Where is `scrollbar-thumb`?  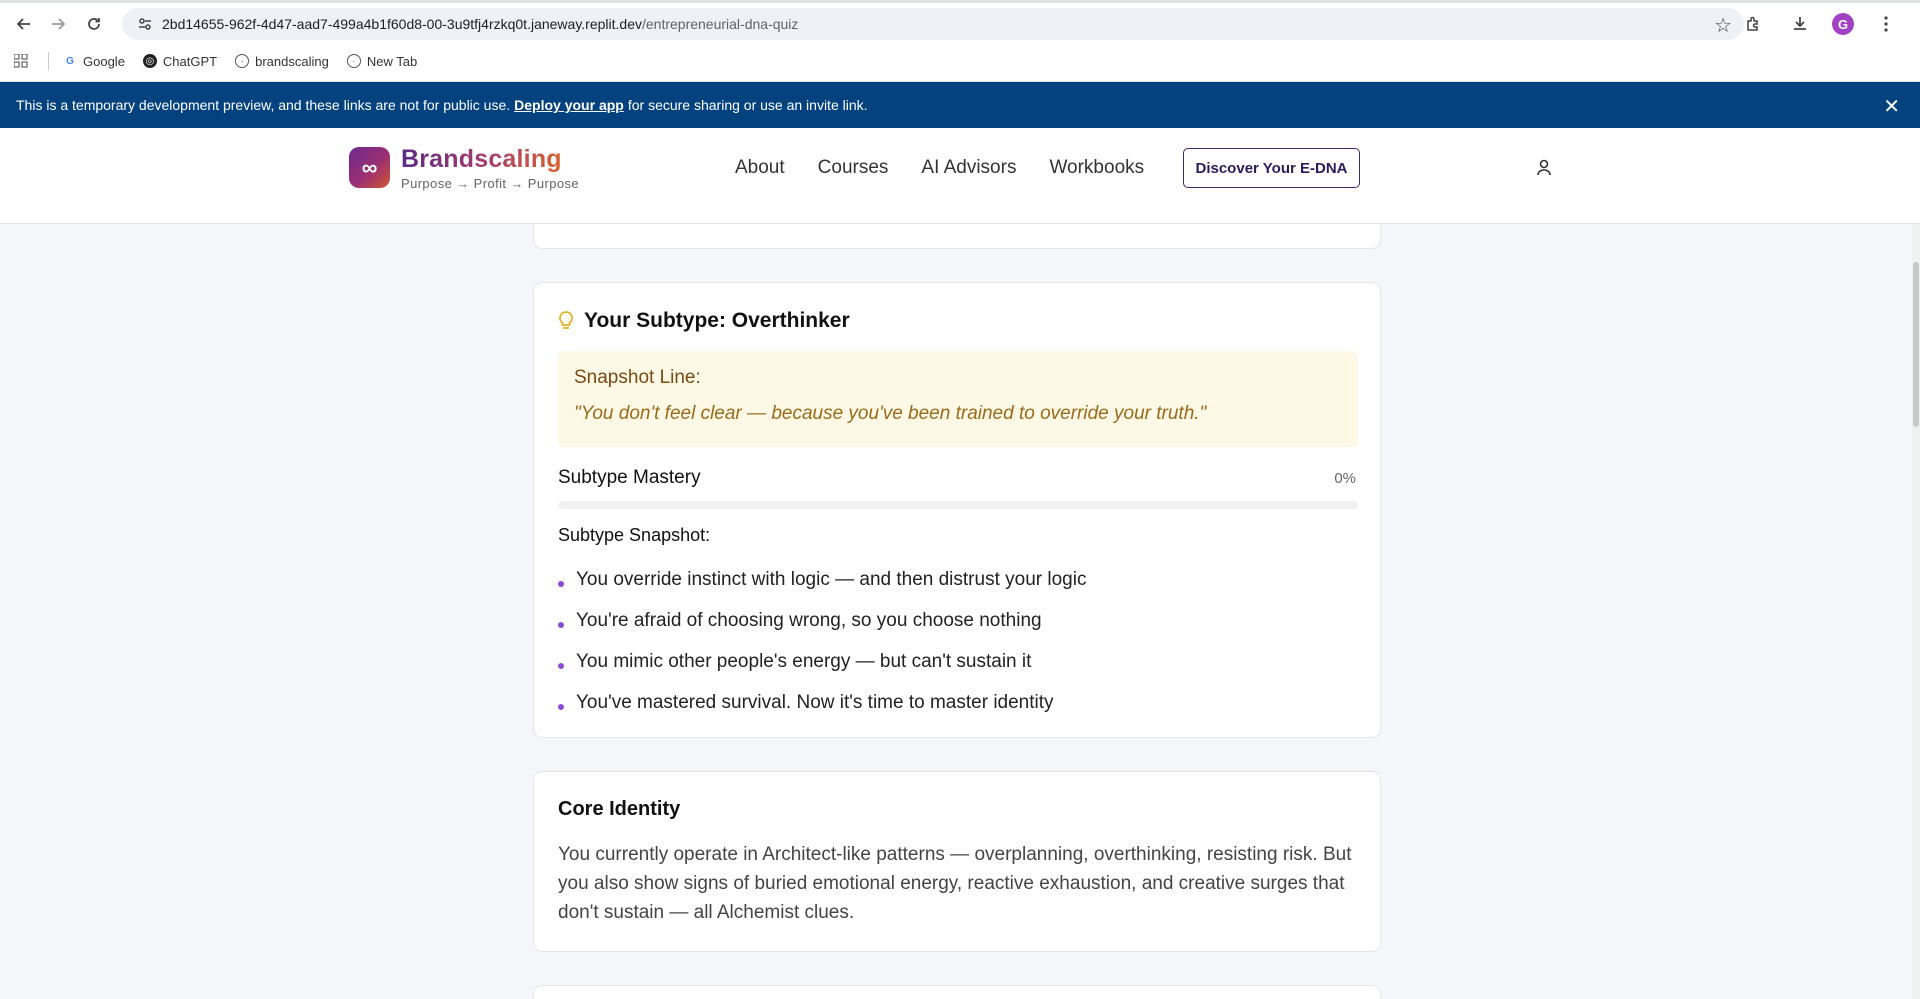 scrollbar-thumb is located at coordinates (1916, 344).